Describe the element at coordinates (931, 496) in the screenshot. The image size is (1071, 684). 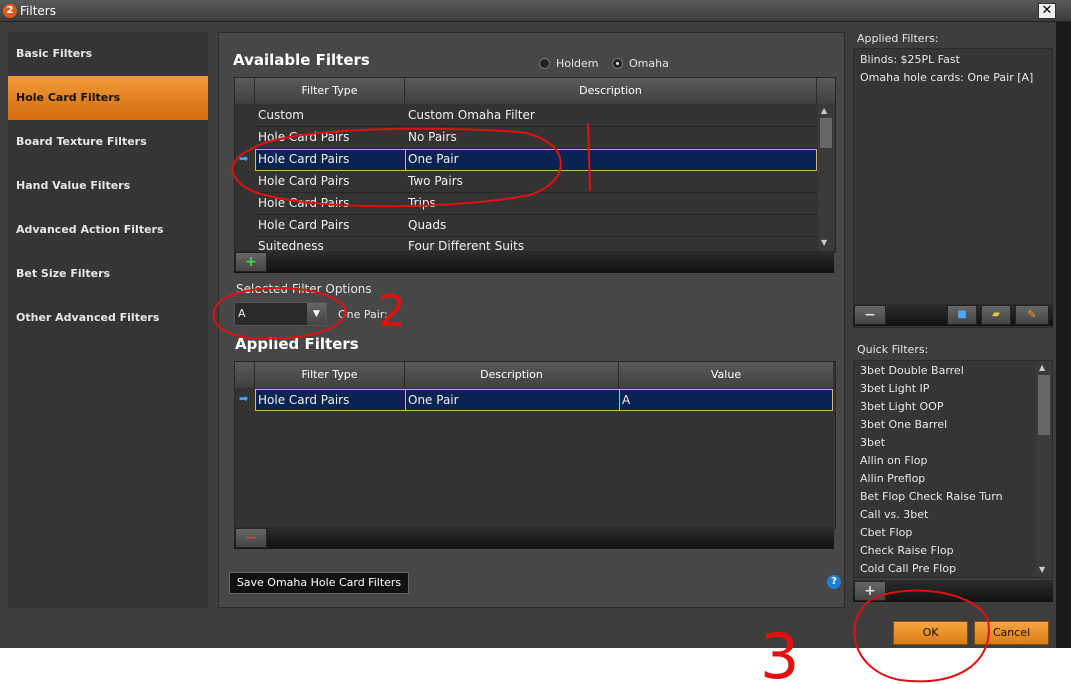
I see `list-item: Bet Flop Check Raise Turn` at that location.